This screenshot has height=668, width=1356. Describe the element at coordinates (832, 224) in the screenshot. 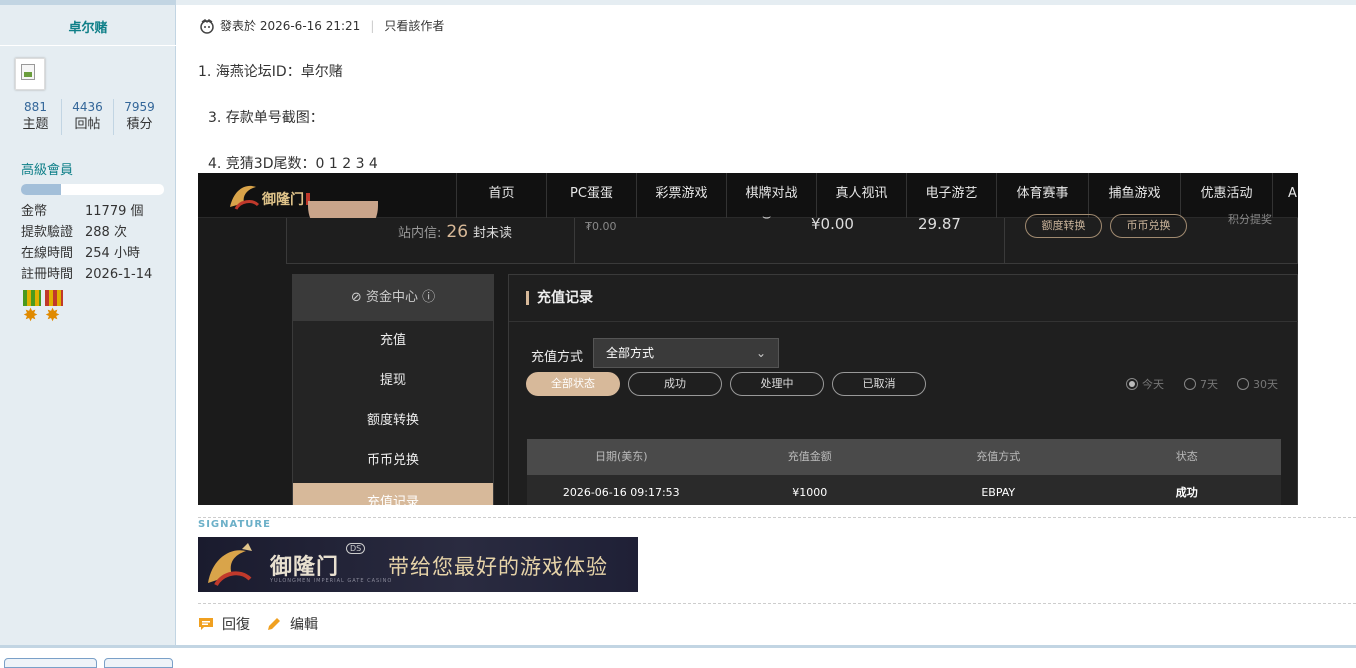

I see `balance-amount: ¥0.00` at that location.